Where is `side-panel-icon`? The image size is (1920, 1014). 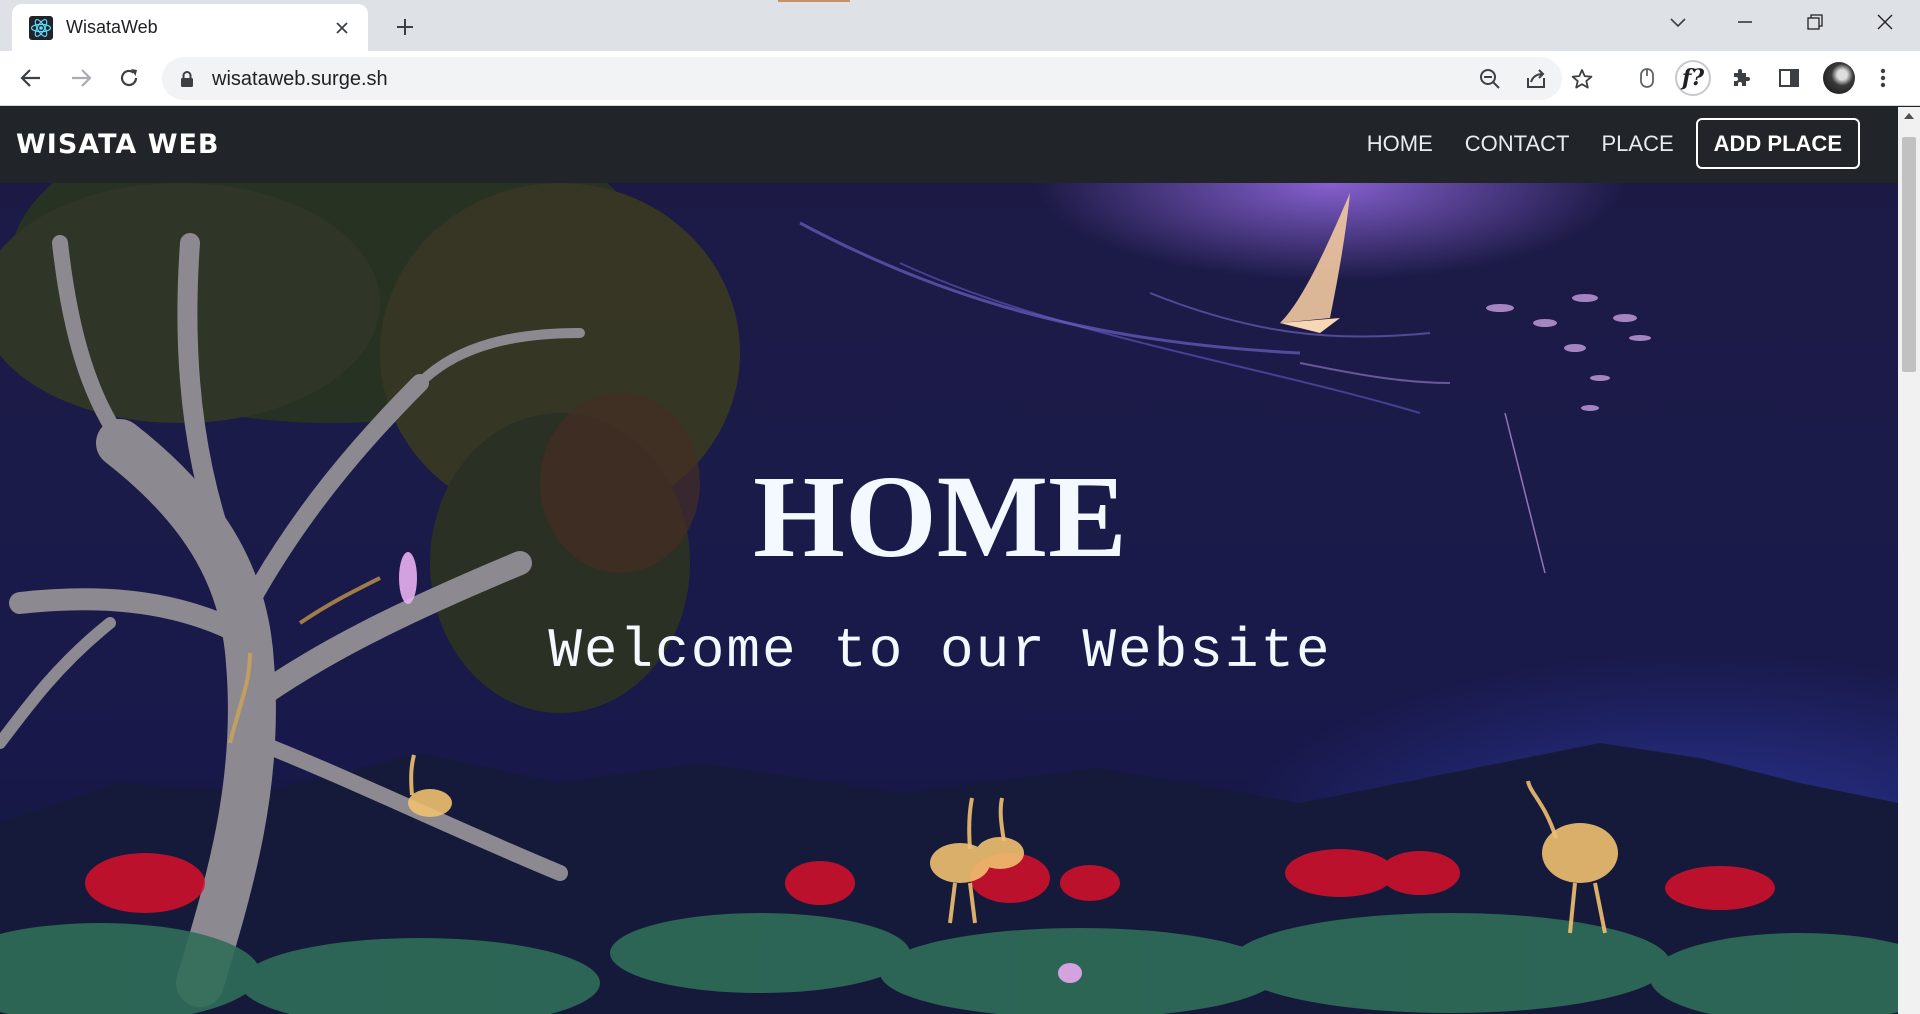
side-panel-icon is located at coordinates (1789, 78).